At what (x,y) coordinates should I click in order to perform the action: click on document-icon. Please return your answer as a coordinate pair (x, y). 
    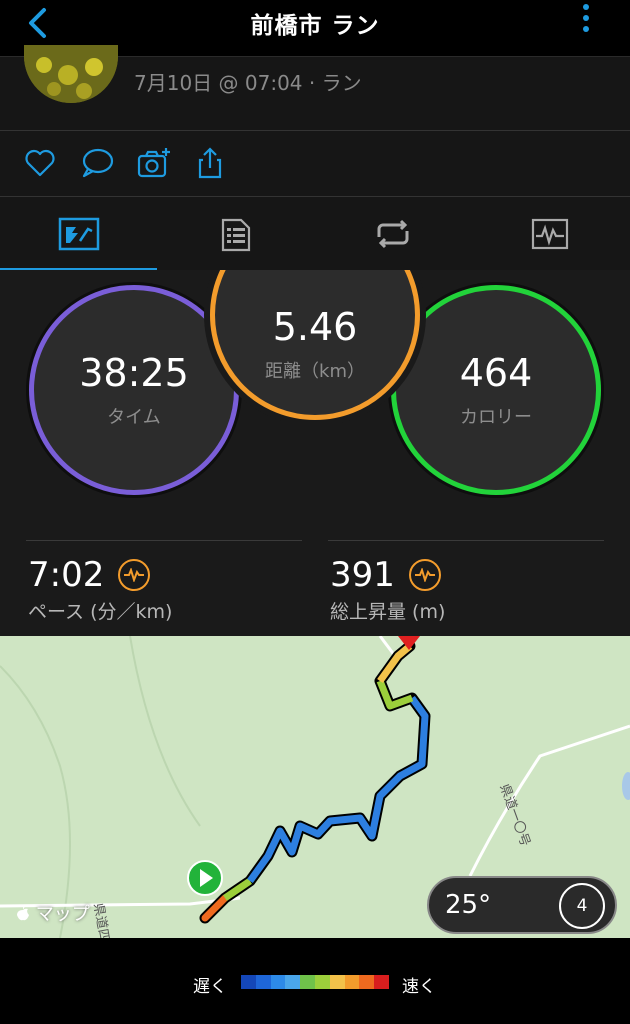
    Looking at the image, I should click on (235, 235).